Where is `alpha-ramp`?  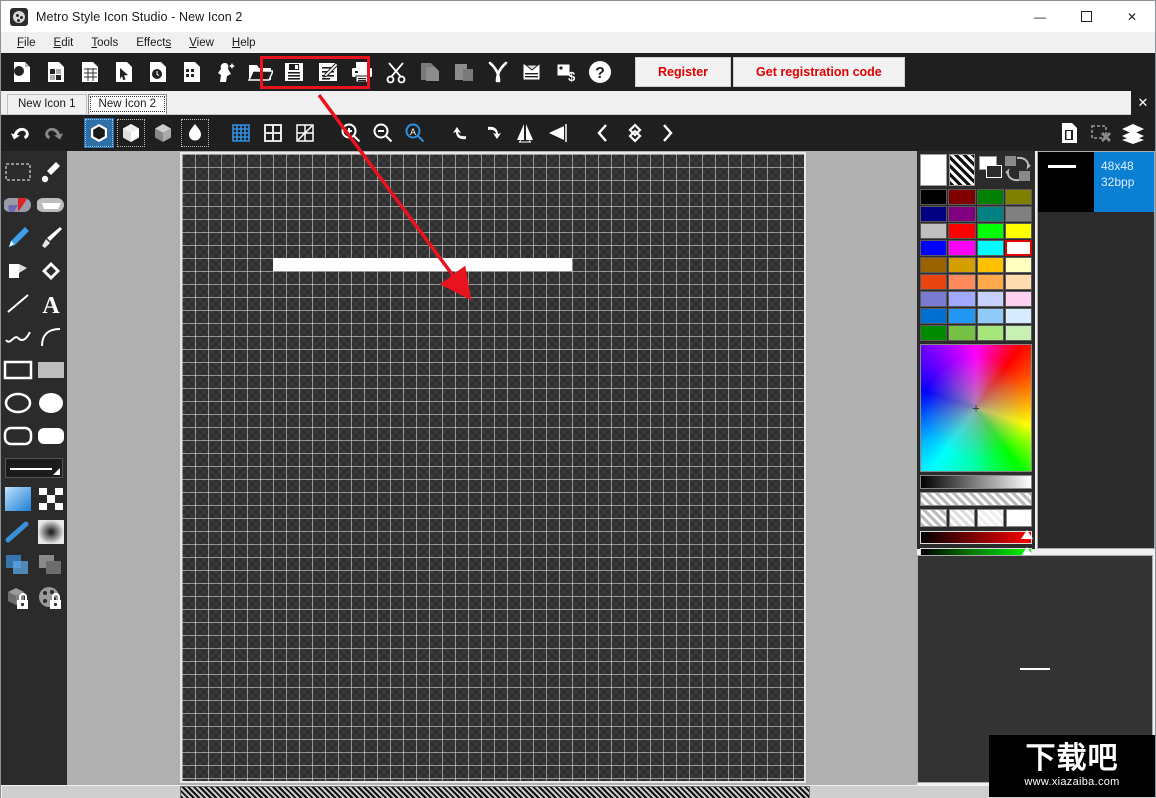 alpha-ramp is located at coordinates (976, 499).